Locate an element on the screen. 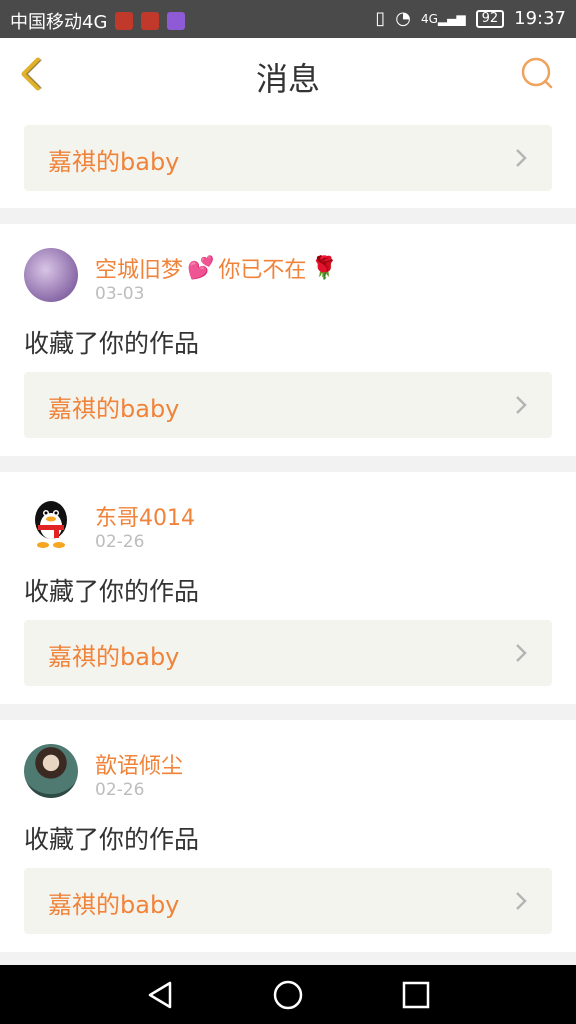 The image size is (576, 1024). vibrate-icon: ▯ is located at coordinates (380, 18).